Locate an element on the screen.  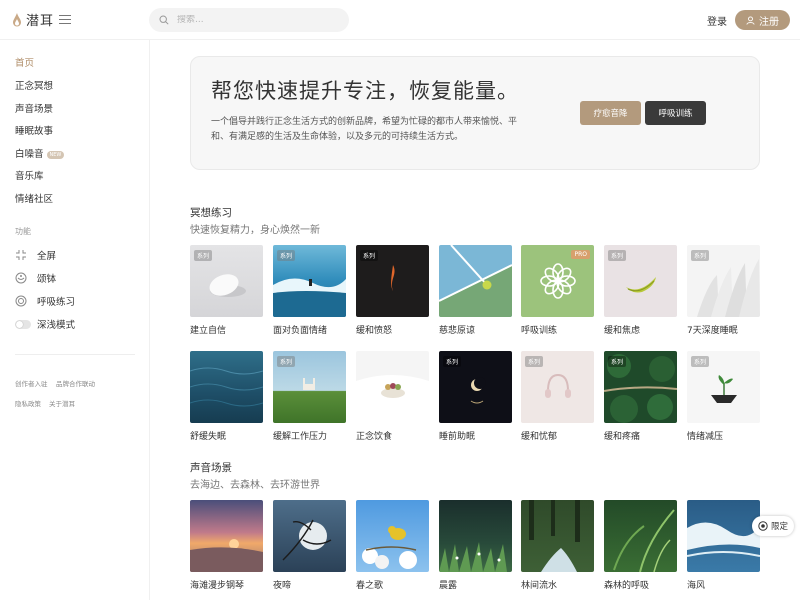
search-bar is located at coordinates (249, 20).